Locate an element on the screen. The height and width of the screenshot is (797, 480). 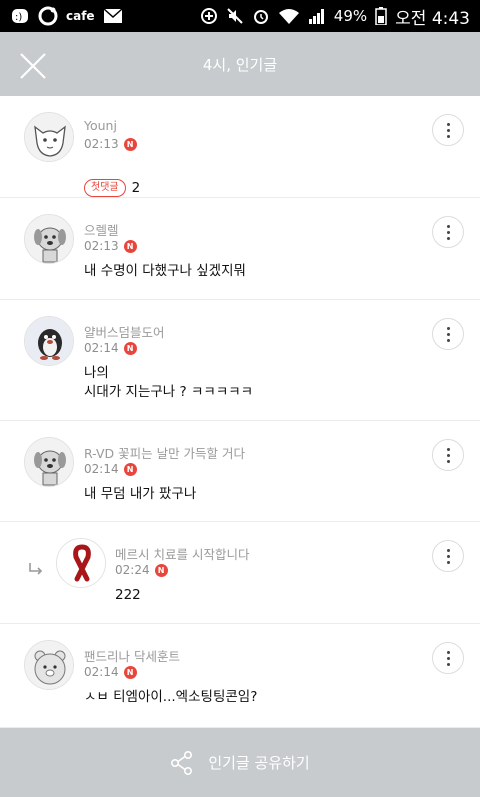
reply-arrow-icon is located at coordinates (36, 569).